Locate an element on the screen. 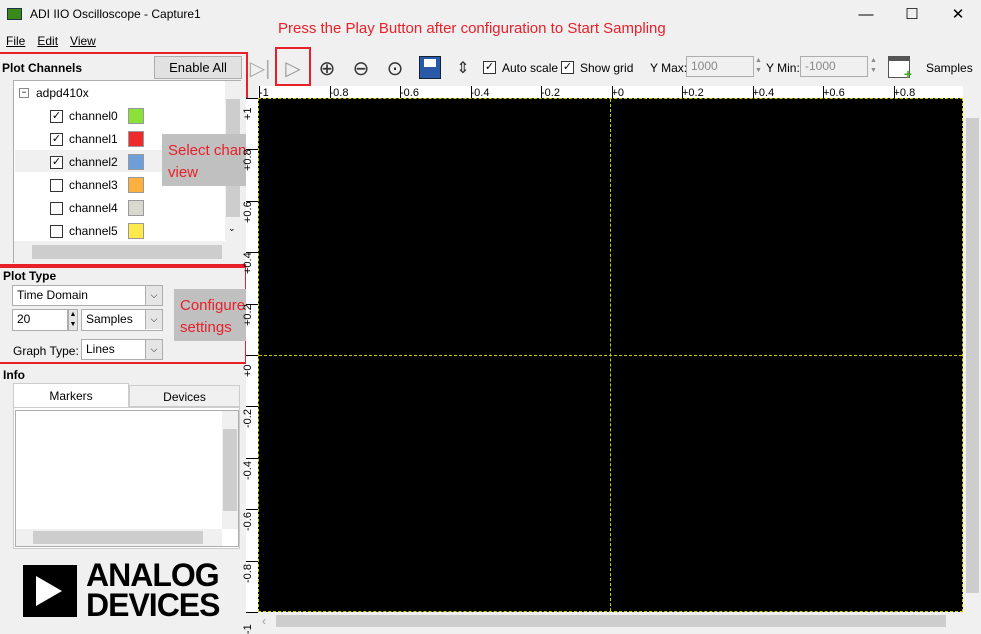 The width and height of the screenshot is (981, 634). grid-line-horizontal is located at coordinates (610, 355).